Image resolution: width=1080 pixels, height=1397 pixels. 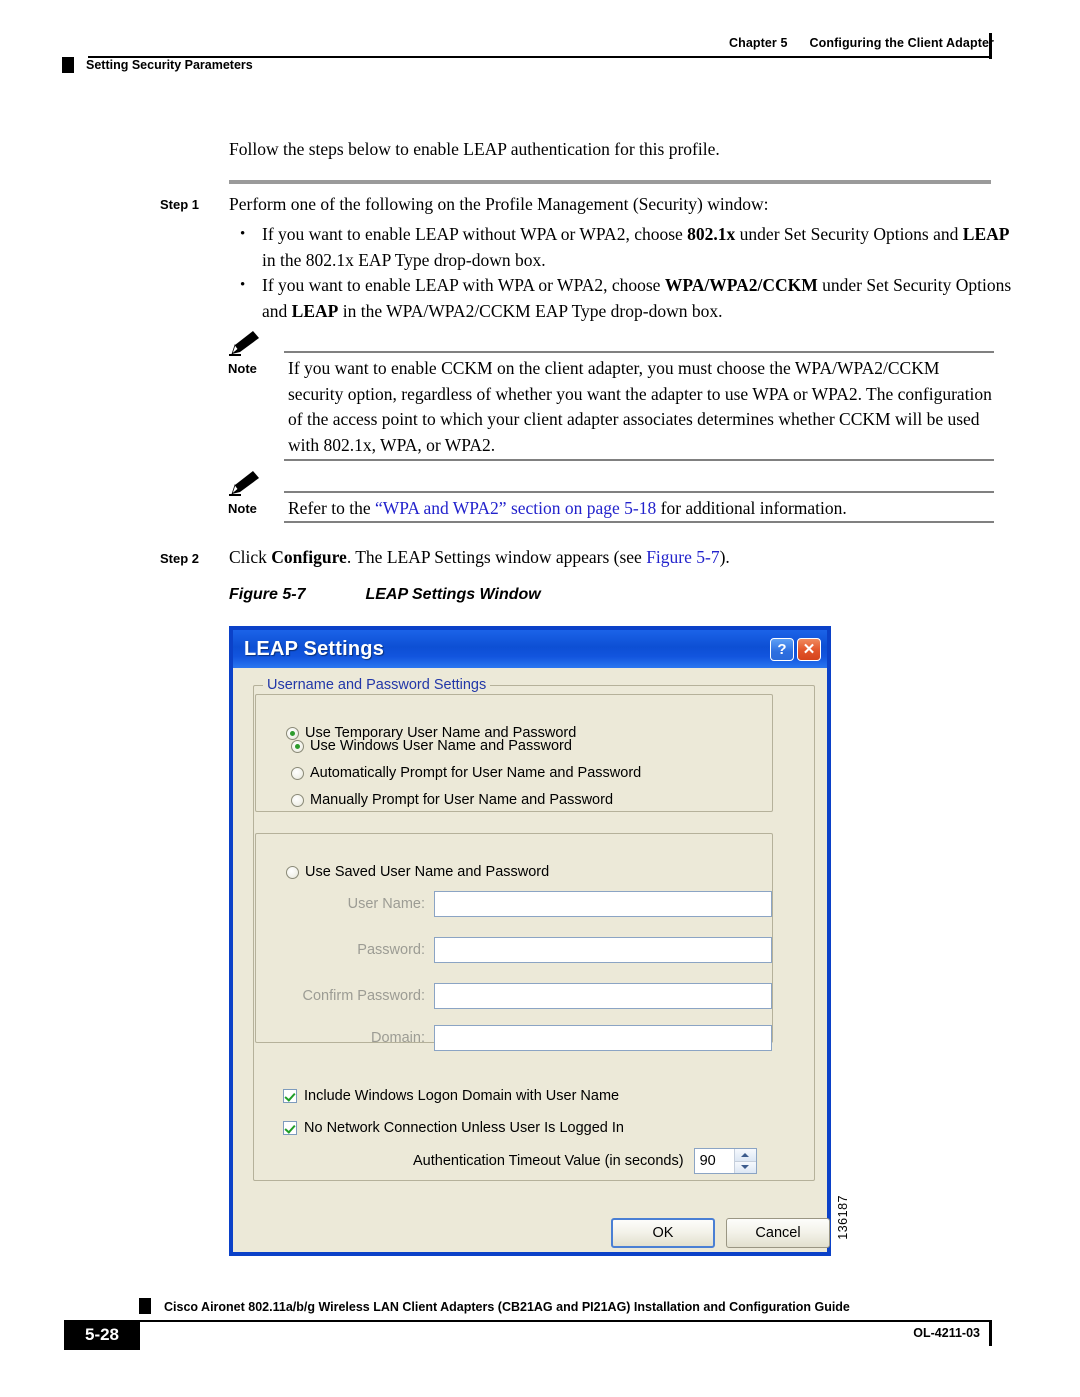 I want to click on group-username-and-password-settings-label: Username and Password Settings, so click(x=377, y=685).